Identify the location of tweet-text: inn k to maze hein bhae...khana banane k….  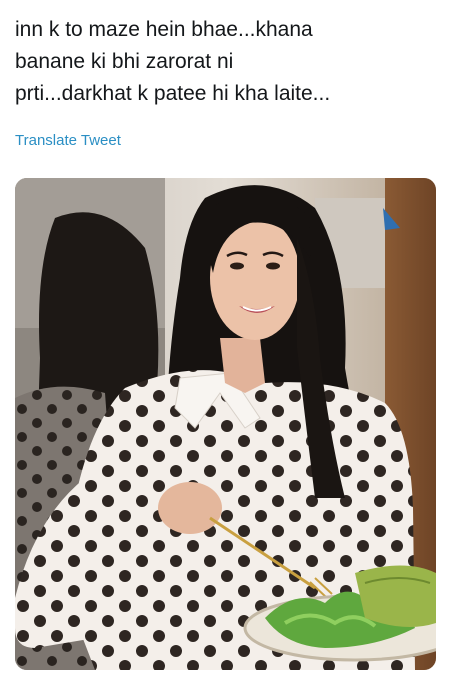
(173, 61).